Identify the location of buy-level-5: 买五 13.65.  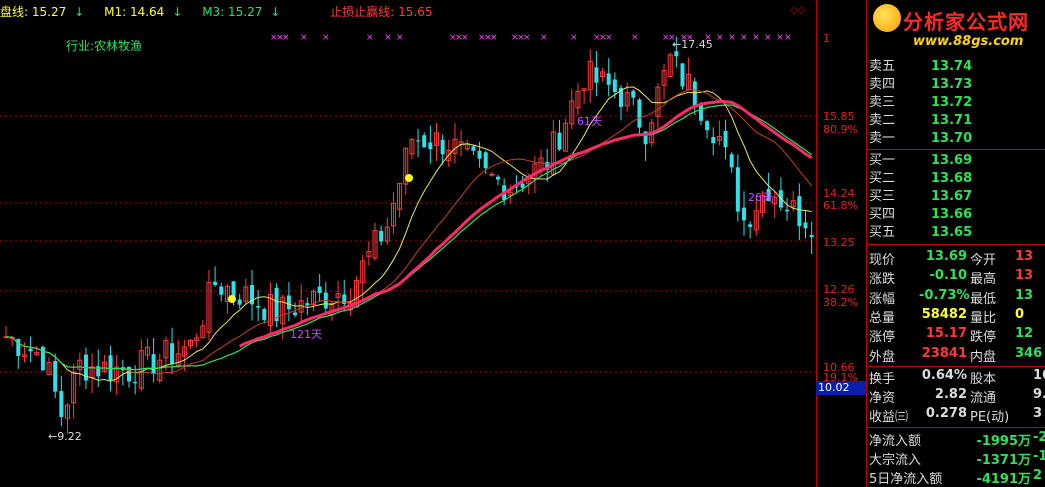
(956, 233).